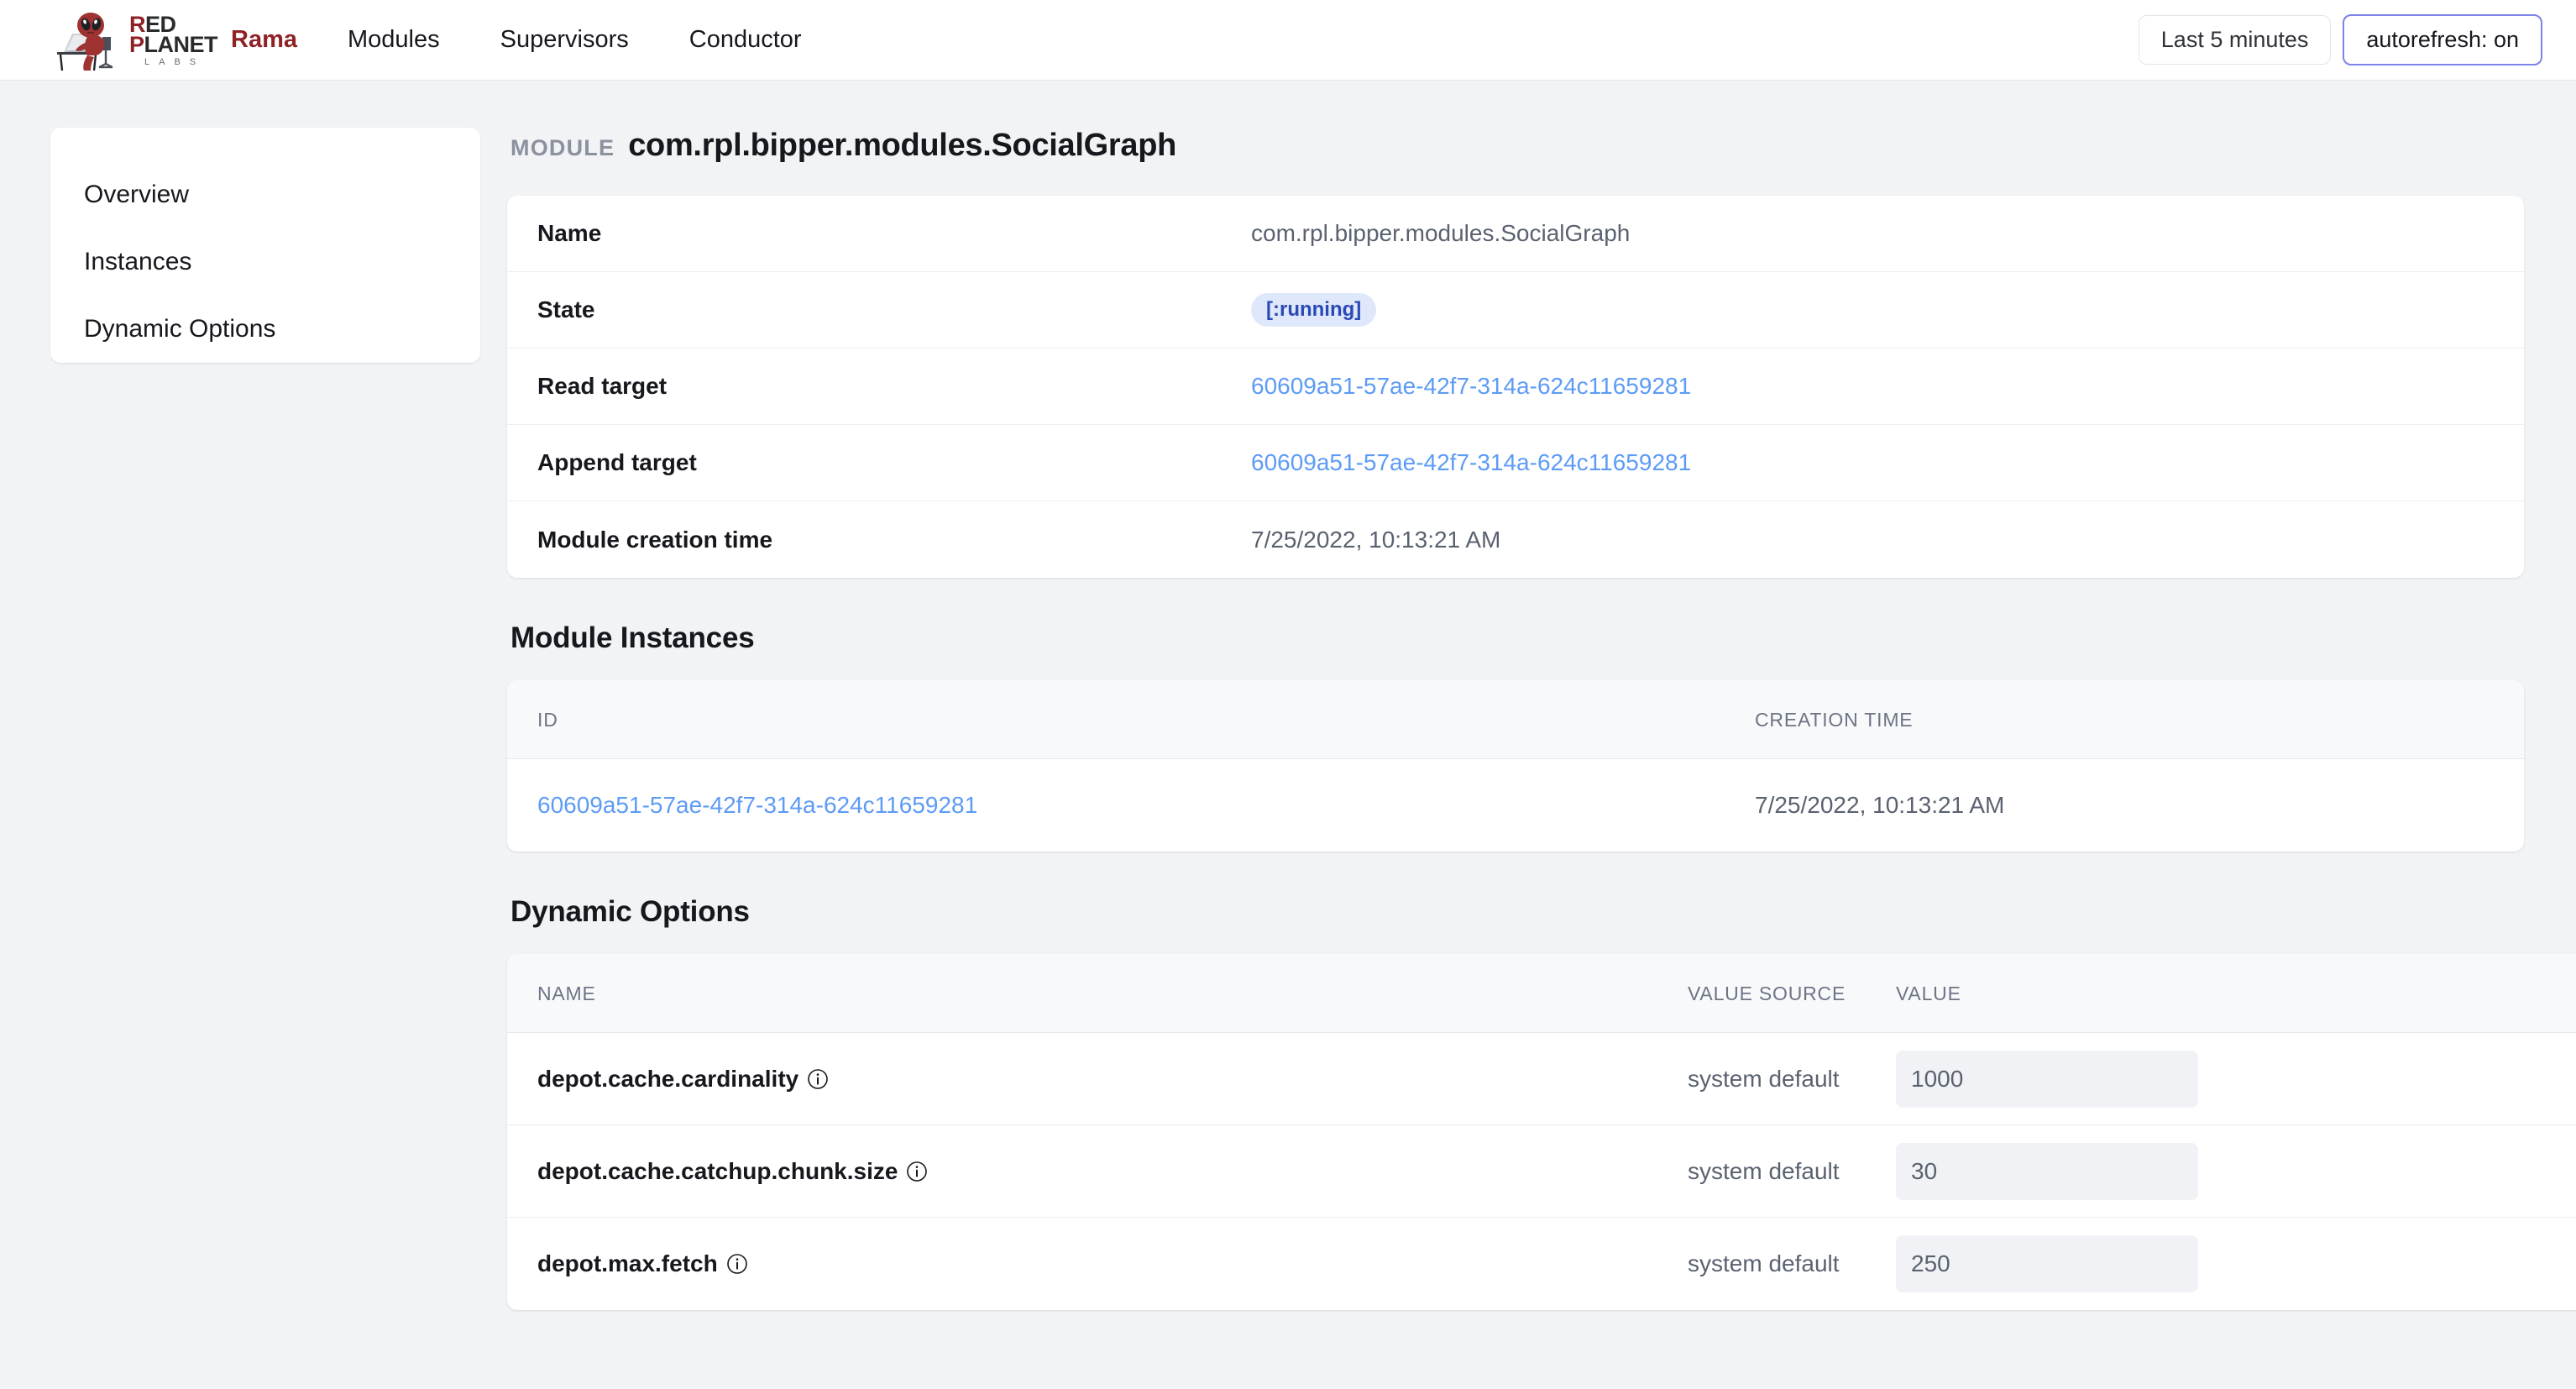 The width and height of the screenshot is (2576, 1389). Describe the element at coordinates (1767, 994) in the screenshot. I see `column-header-value-source: VALUE SOURCE` at that location.